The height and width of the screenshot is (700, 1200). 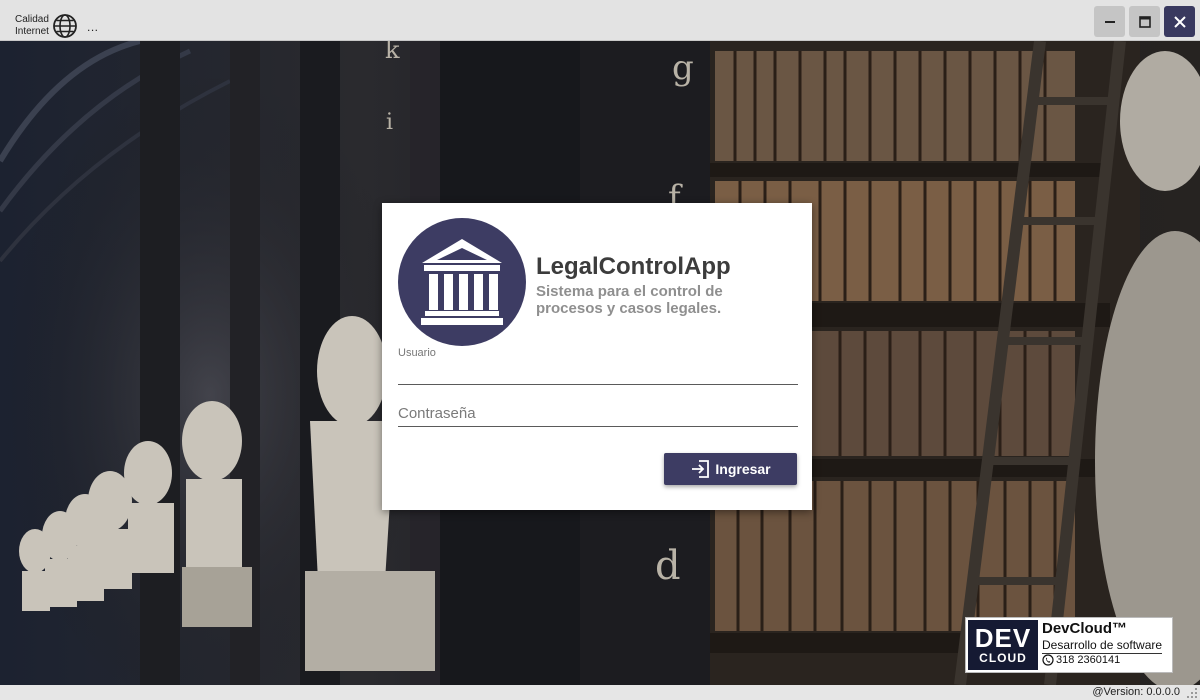 I want to click on minimize-button, so click(x=1109, y=21).